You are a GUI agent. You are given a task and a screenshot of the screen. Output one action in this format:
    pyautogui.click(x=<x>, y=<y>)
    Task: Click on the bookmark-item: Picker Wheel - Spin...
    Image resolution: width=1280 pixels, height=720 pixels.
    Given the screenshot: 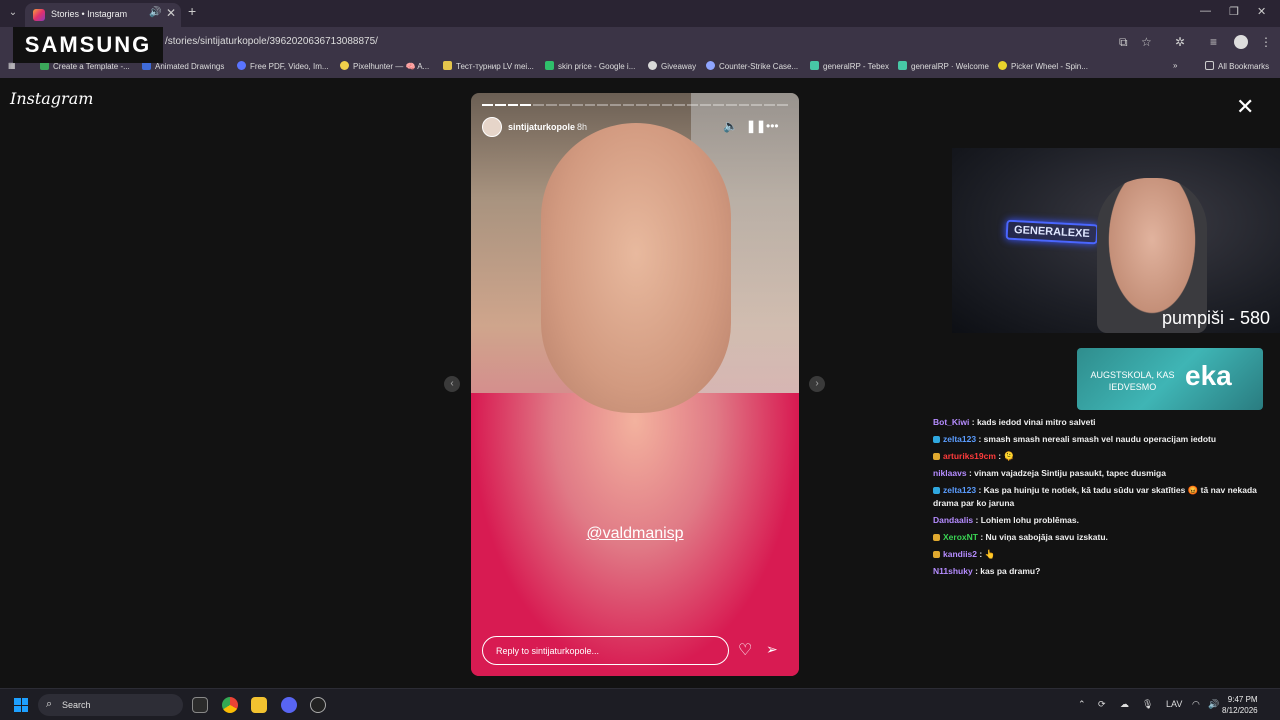 What is the action you would take?
    pyautogui.click(x=1043, y=66)
    